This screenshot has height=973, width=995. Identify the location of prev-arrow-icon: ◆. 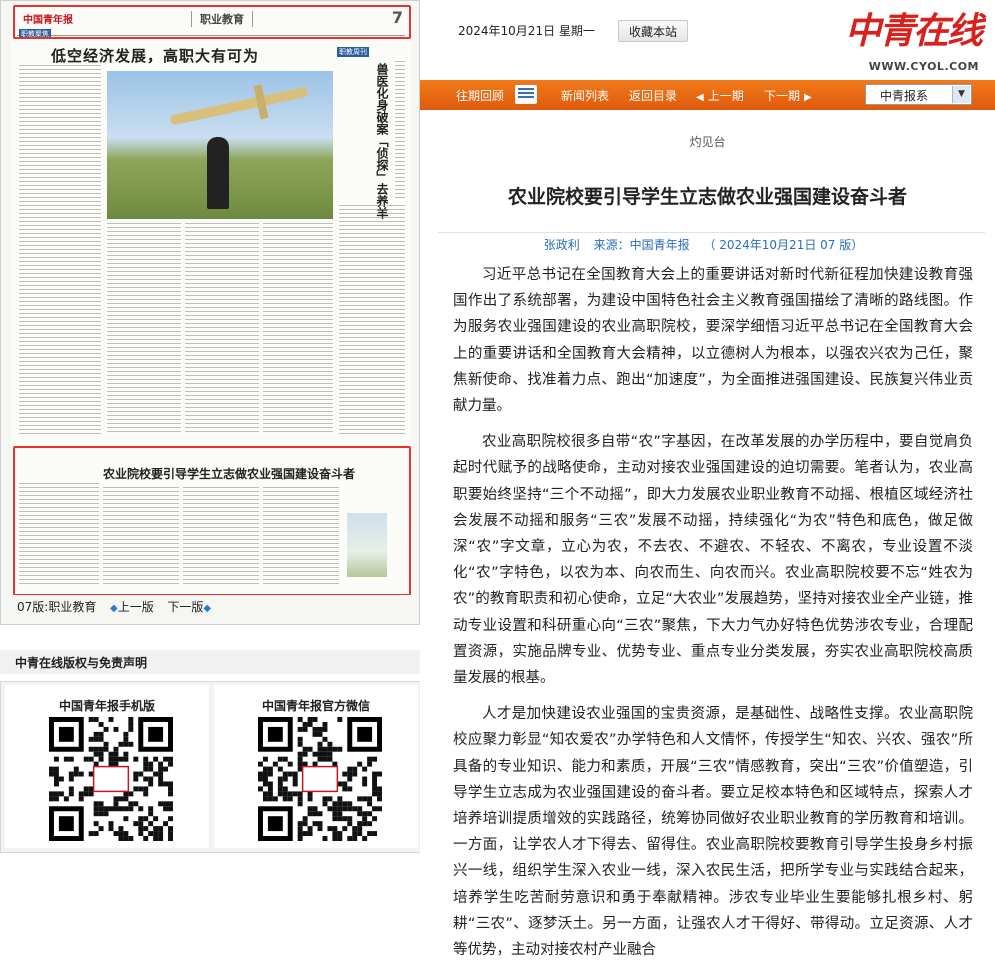
(113, 608).